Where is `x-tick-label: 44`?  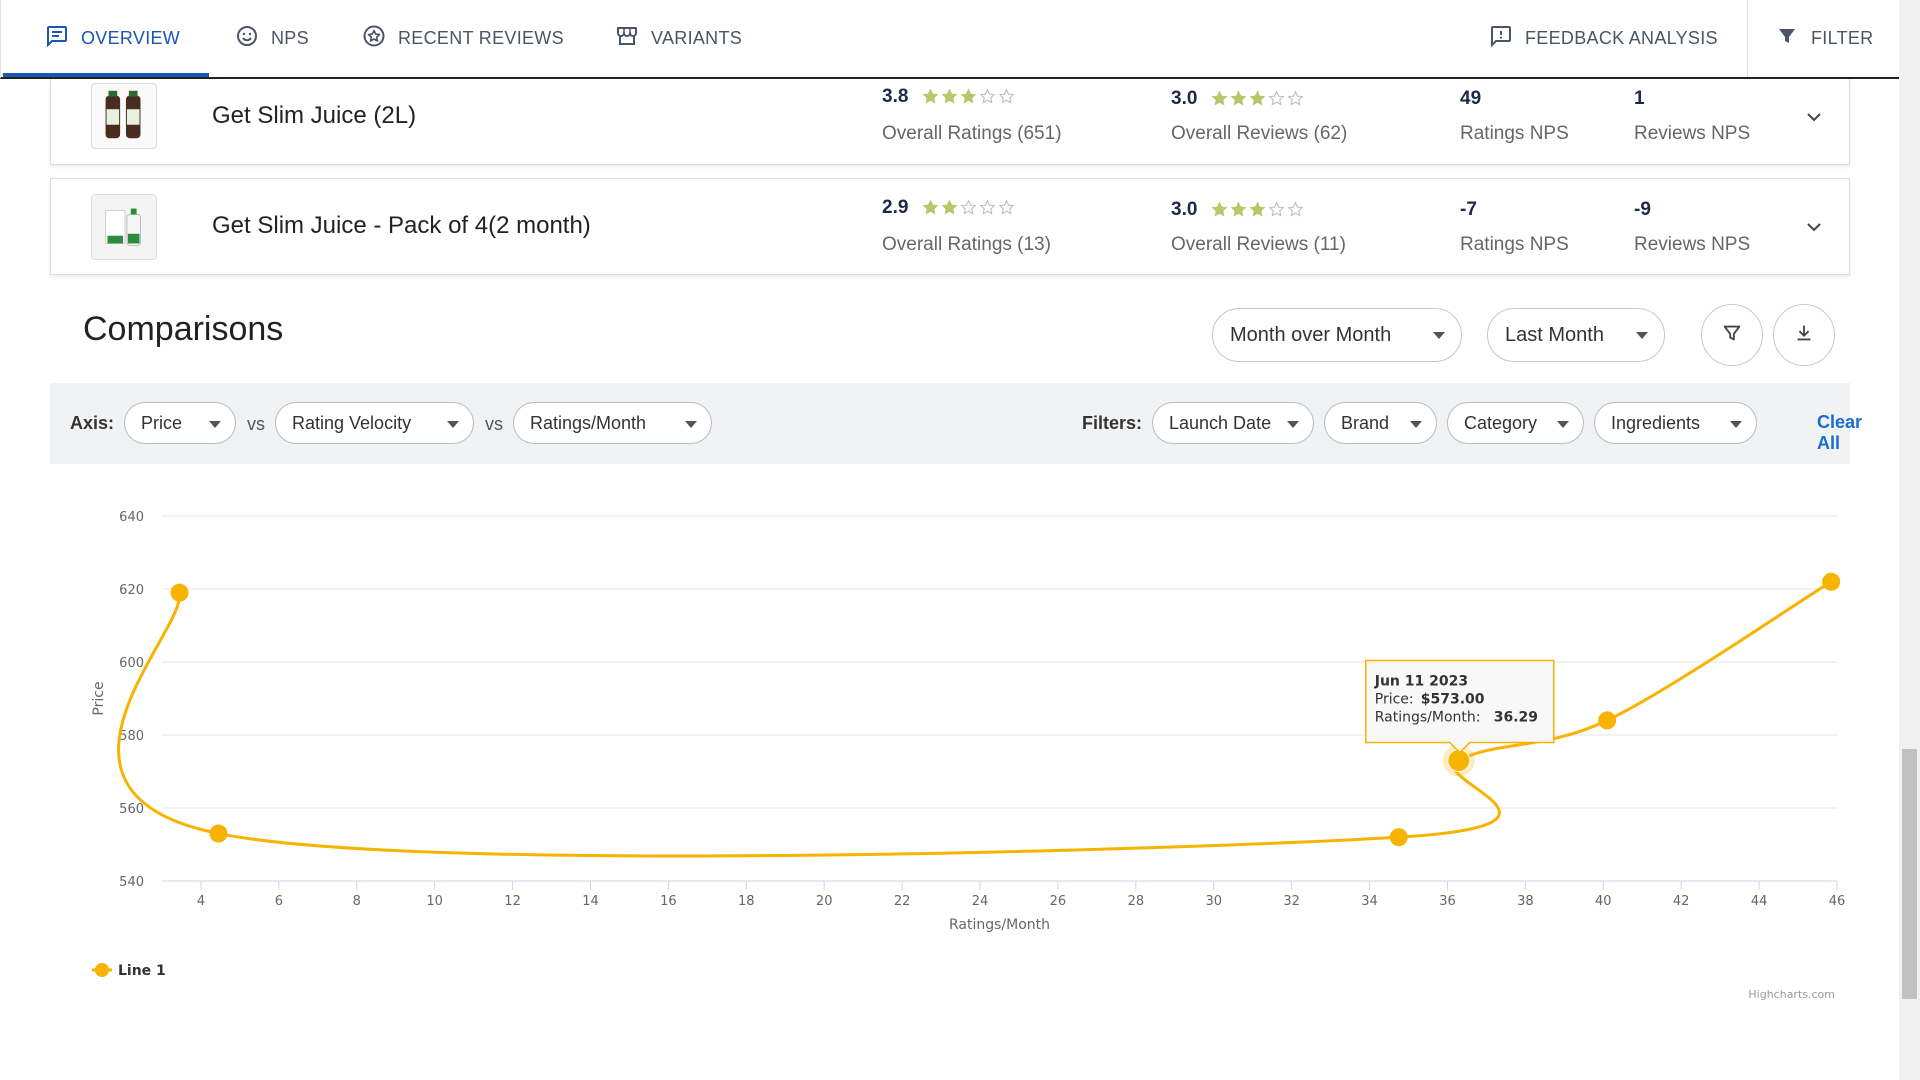 x-tick-label: 44 is located at coordinates (1759, 901).